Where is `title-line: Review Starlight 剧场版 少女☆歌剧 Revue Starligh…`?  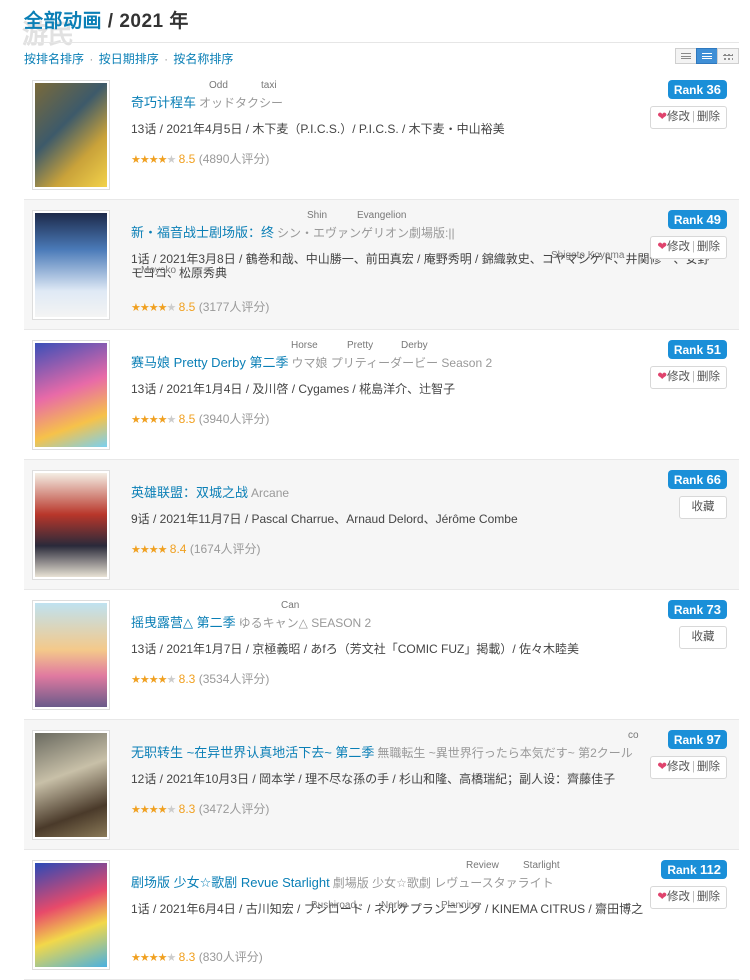
title-line: Review Starlight 剧场版 少女☆歌剧 Revue Starligh… is located at coordinates (396, 875).